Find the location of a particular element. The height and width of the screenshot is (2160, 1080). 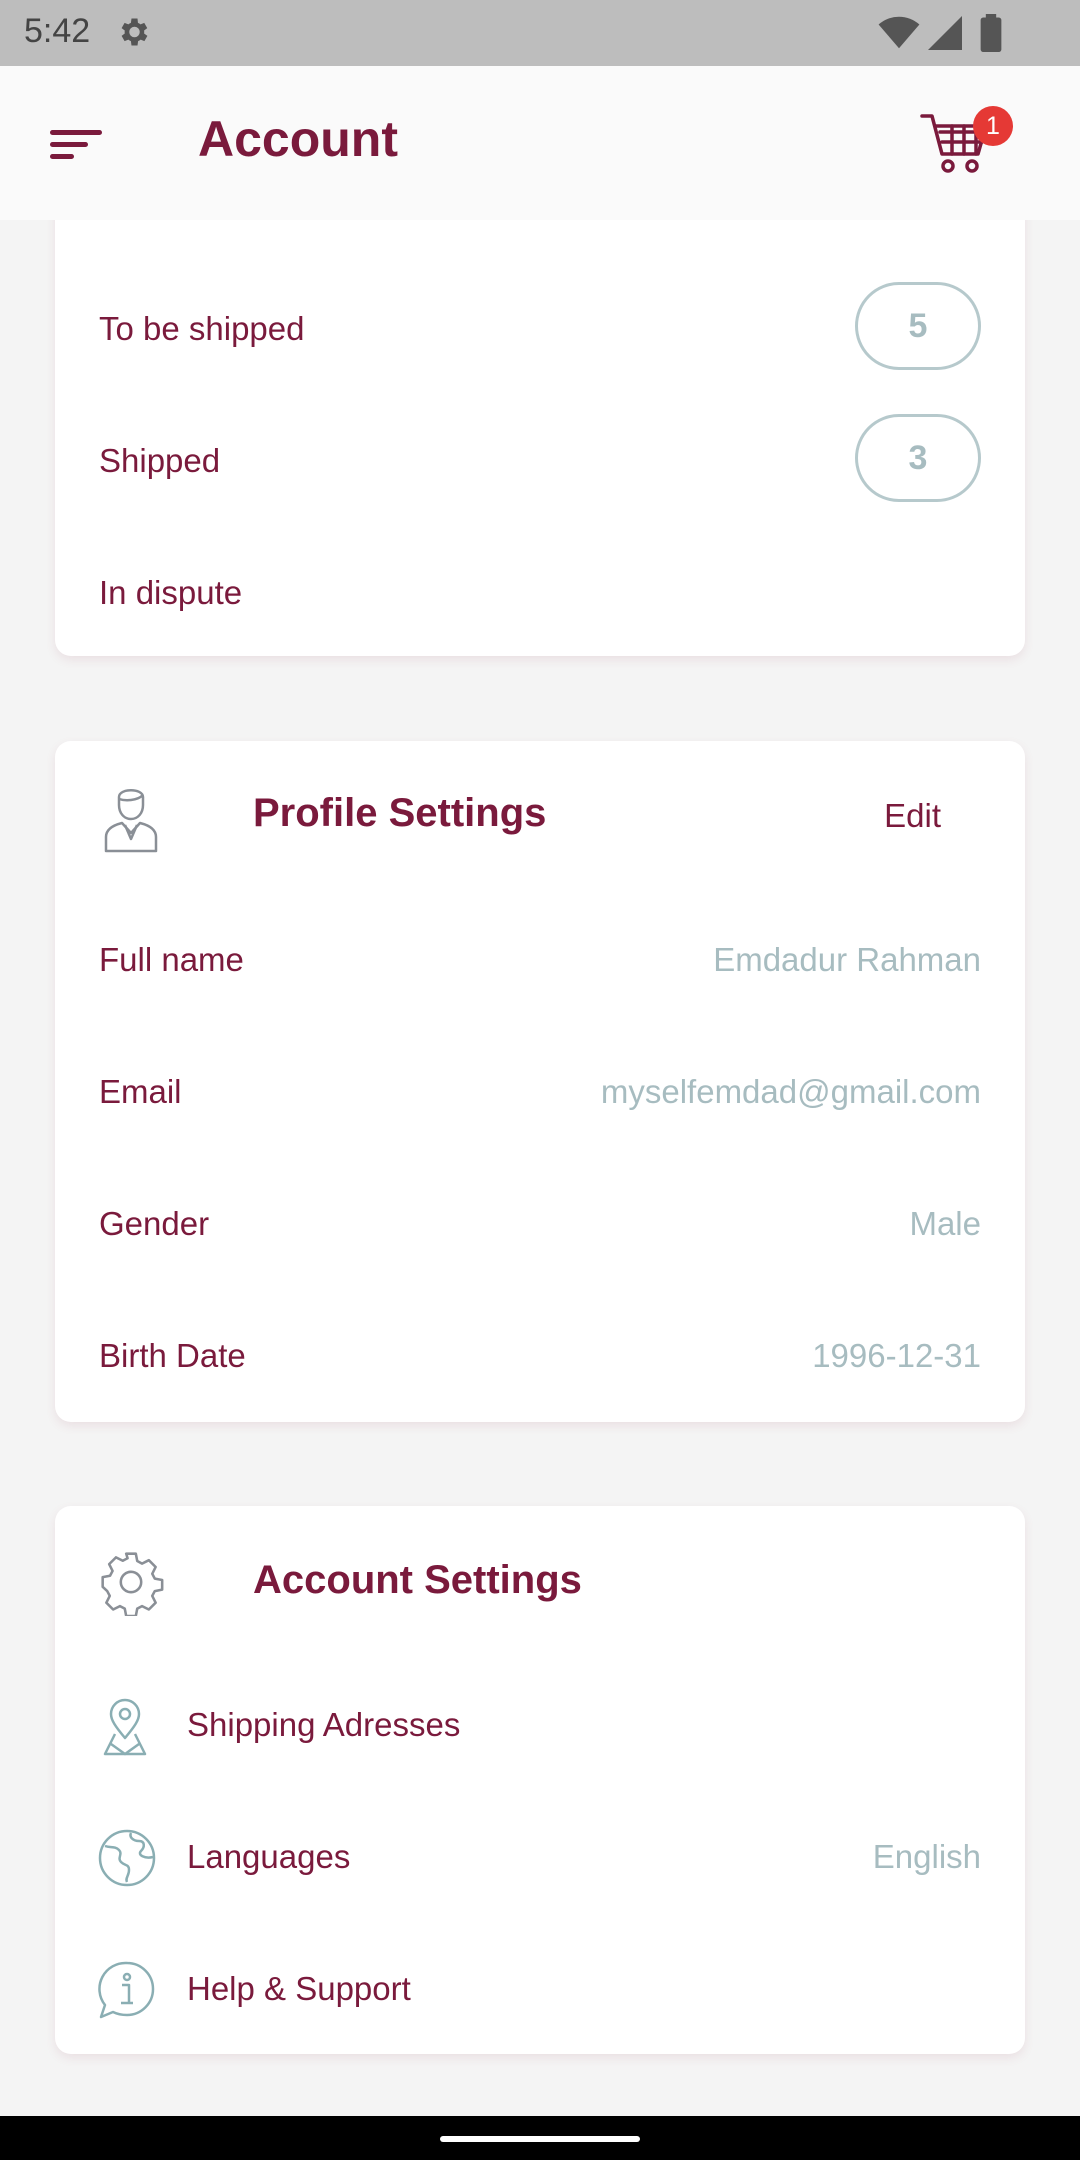

field-value: Emdadur Rahman is located at coordinates (847, 959).